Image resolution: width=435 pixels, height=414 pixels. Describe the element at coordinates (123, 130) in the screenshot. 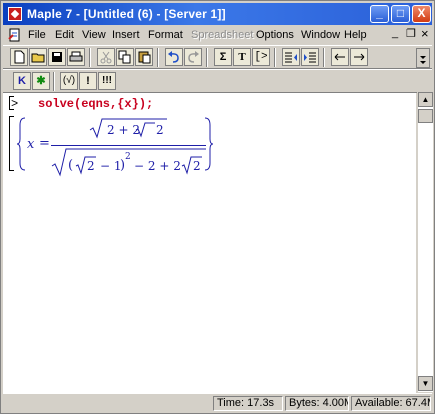

I see `output-numerator: 2 + 2` at that location.